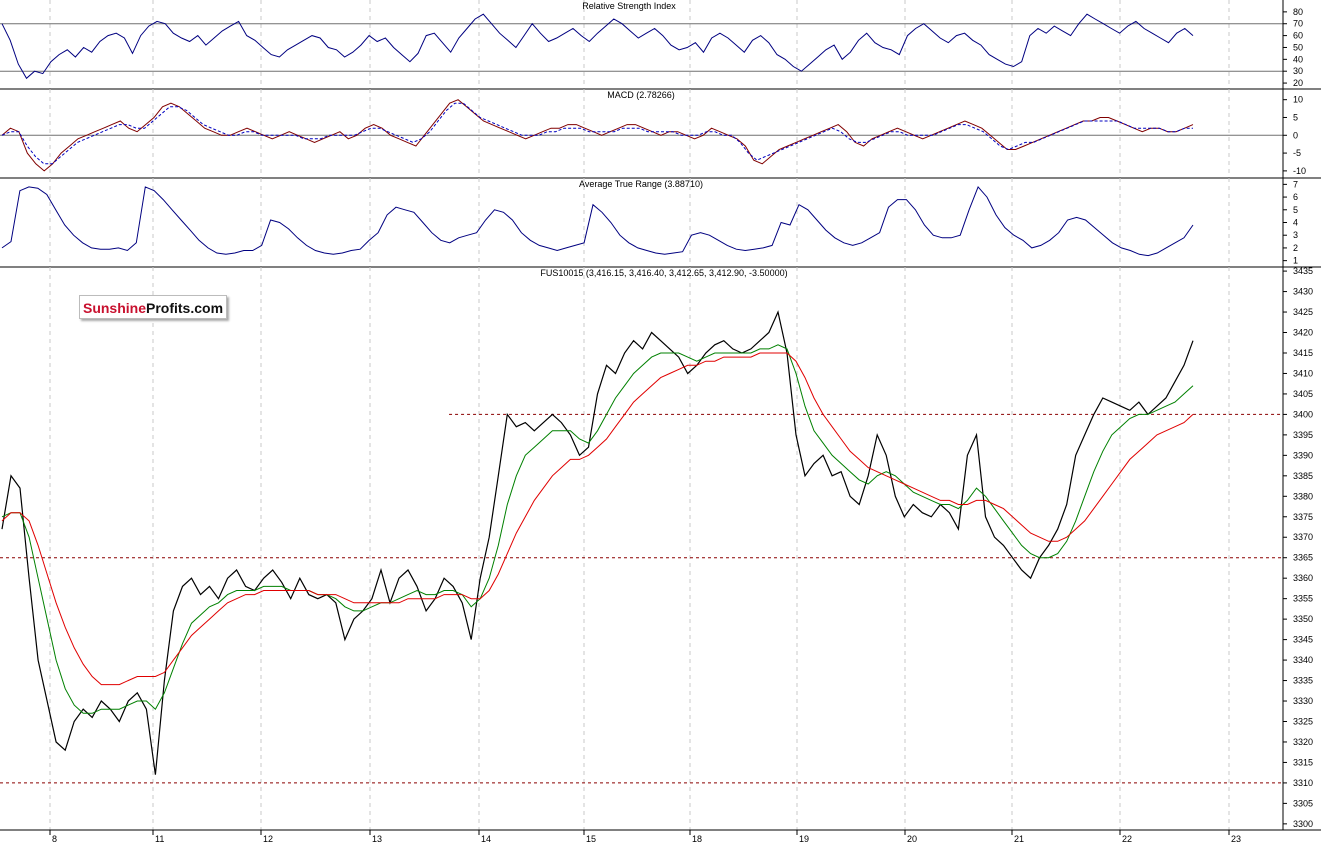  What do you see at coordinates (1303, 271) in the screenshot?
I see `y-tick-label: 3435` at bounding box center [1303, 271].